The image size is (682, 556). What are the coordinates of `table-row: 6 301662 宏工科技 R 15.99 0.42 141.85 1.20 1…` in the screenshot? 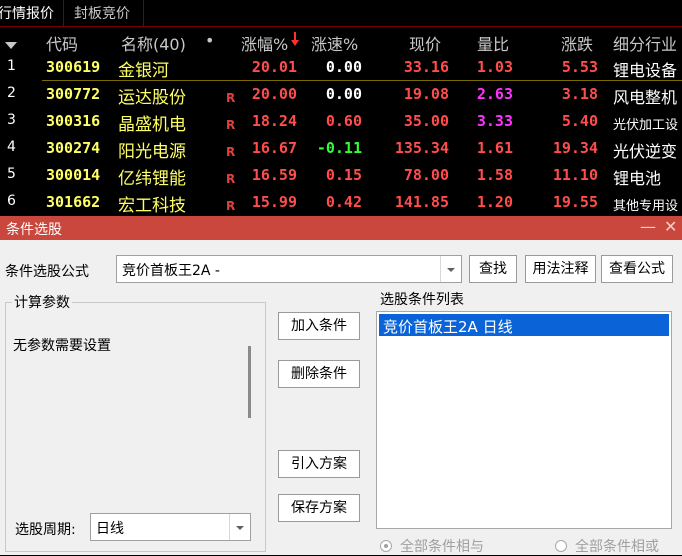 It's located at (341, 202).